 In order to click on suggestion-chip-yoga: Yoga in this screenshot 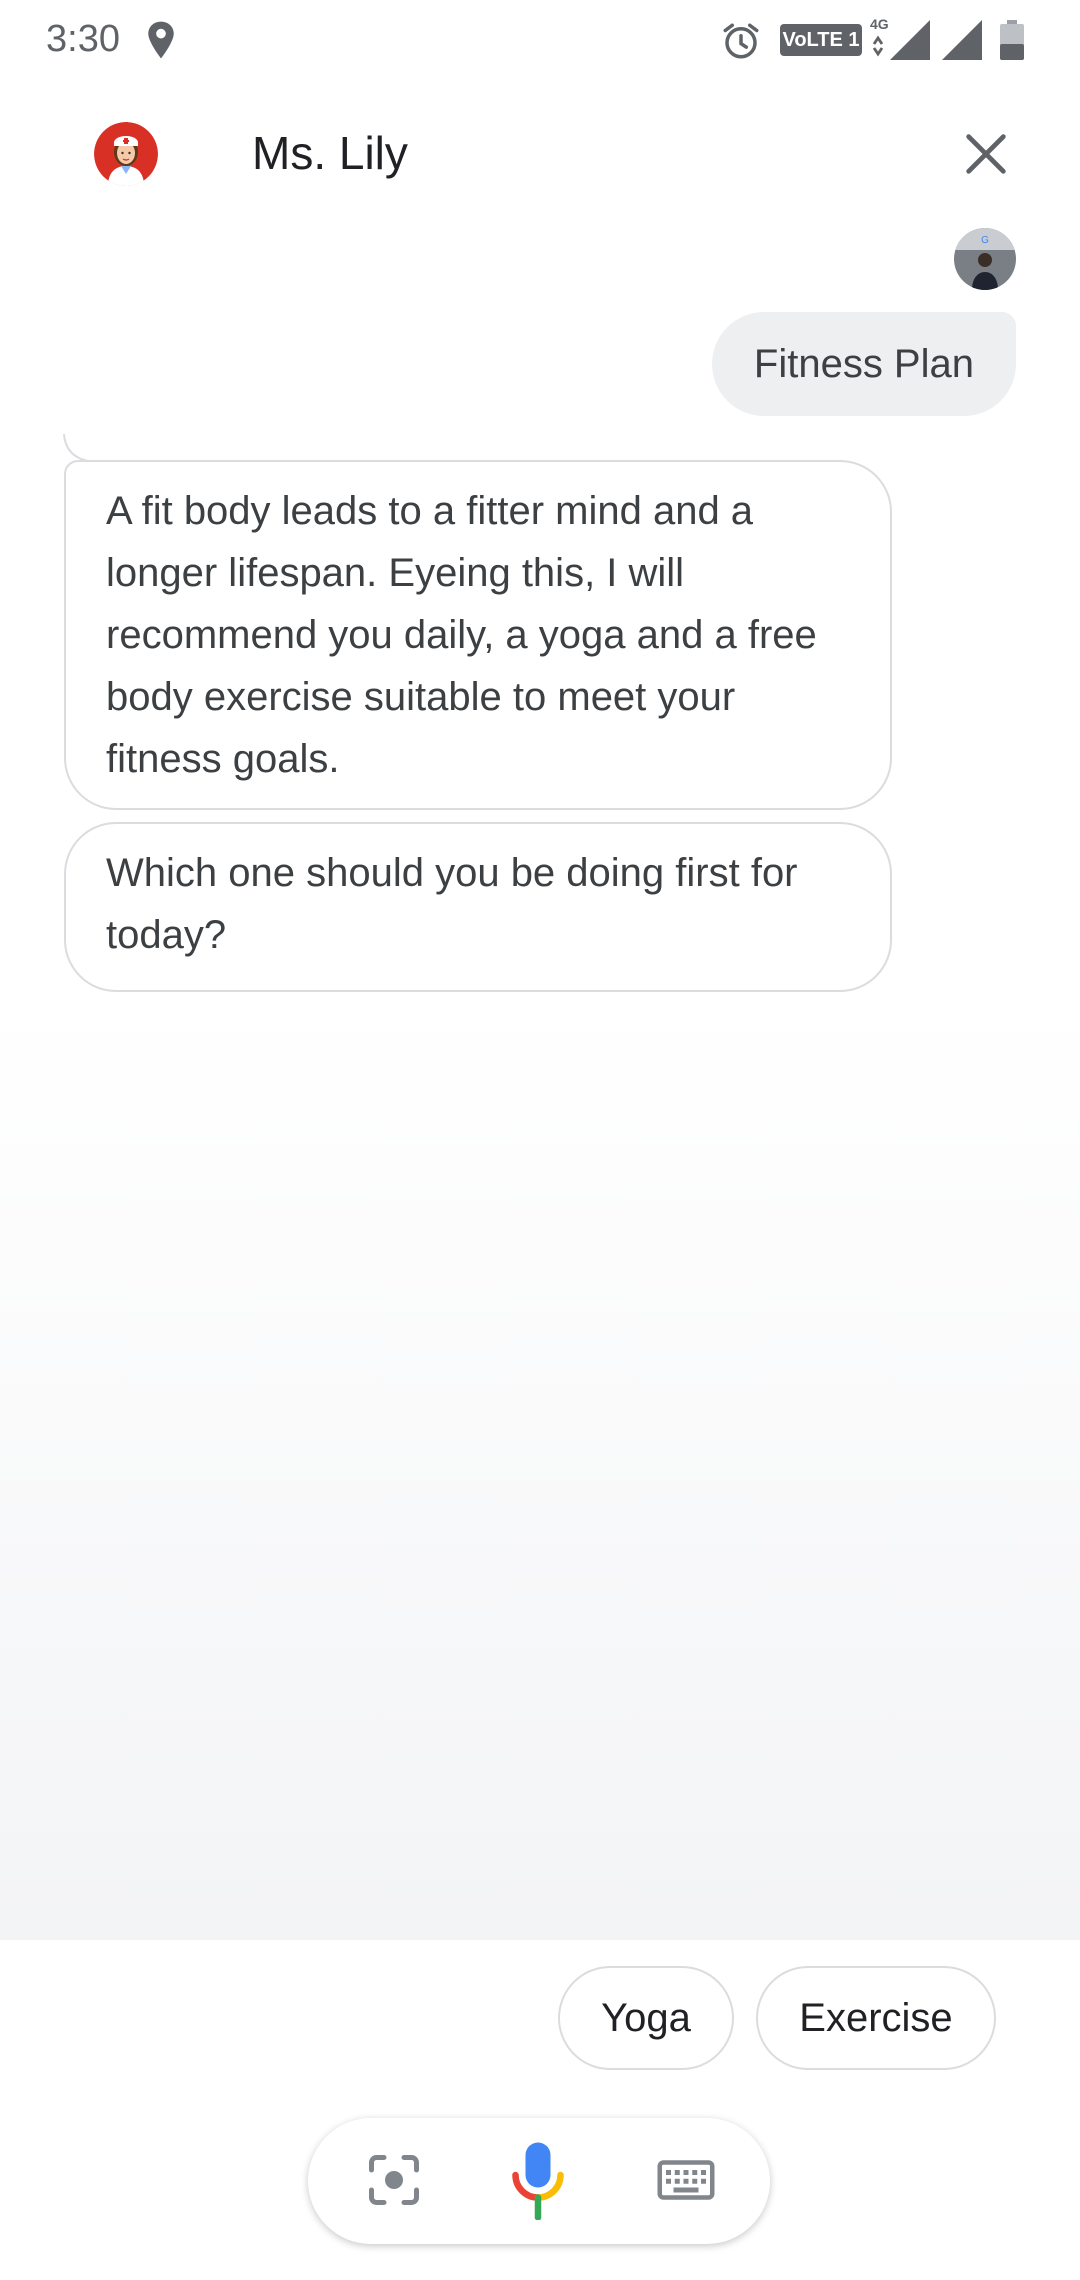, I will do `click(646, 2018)`.